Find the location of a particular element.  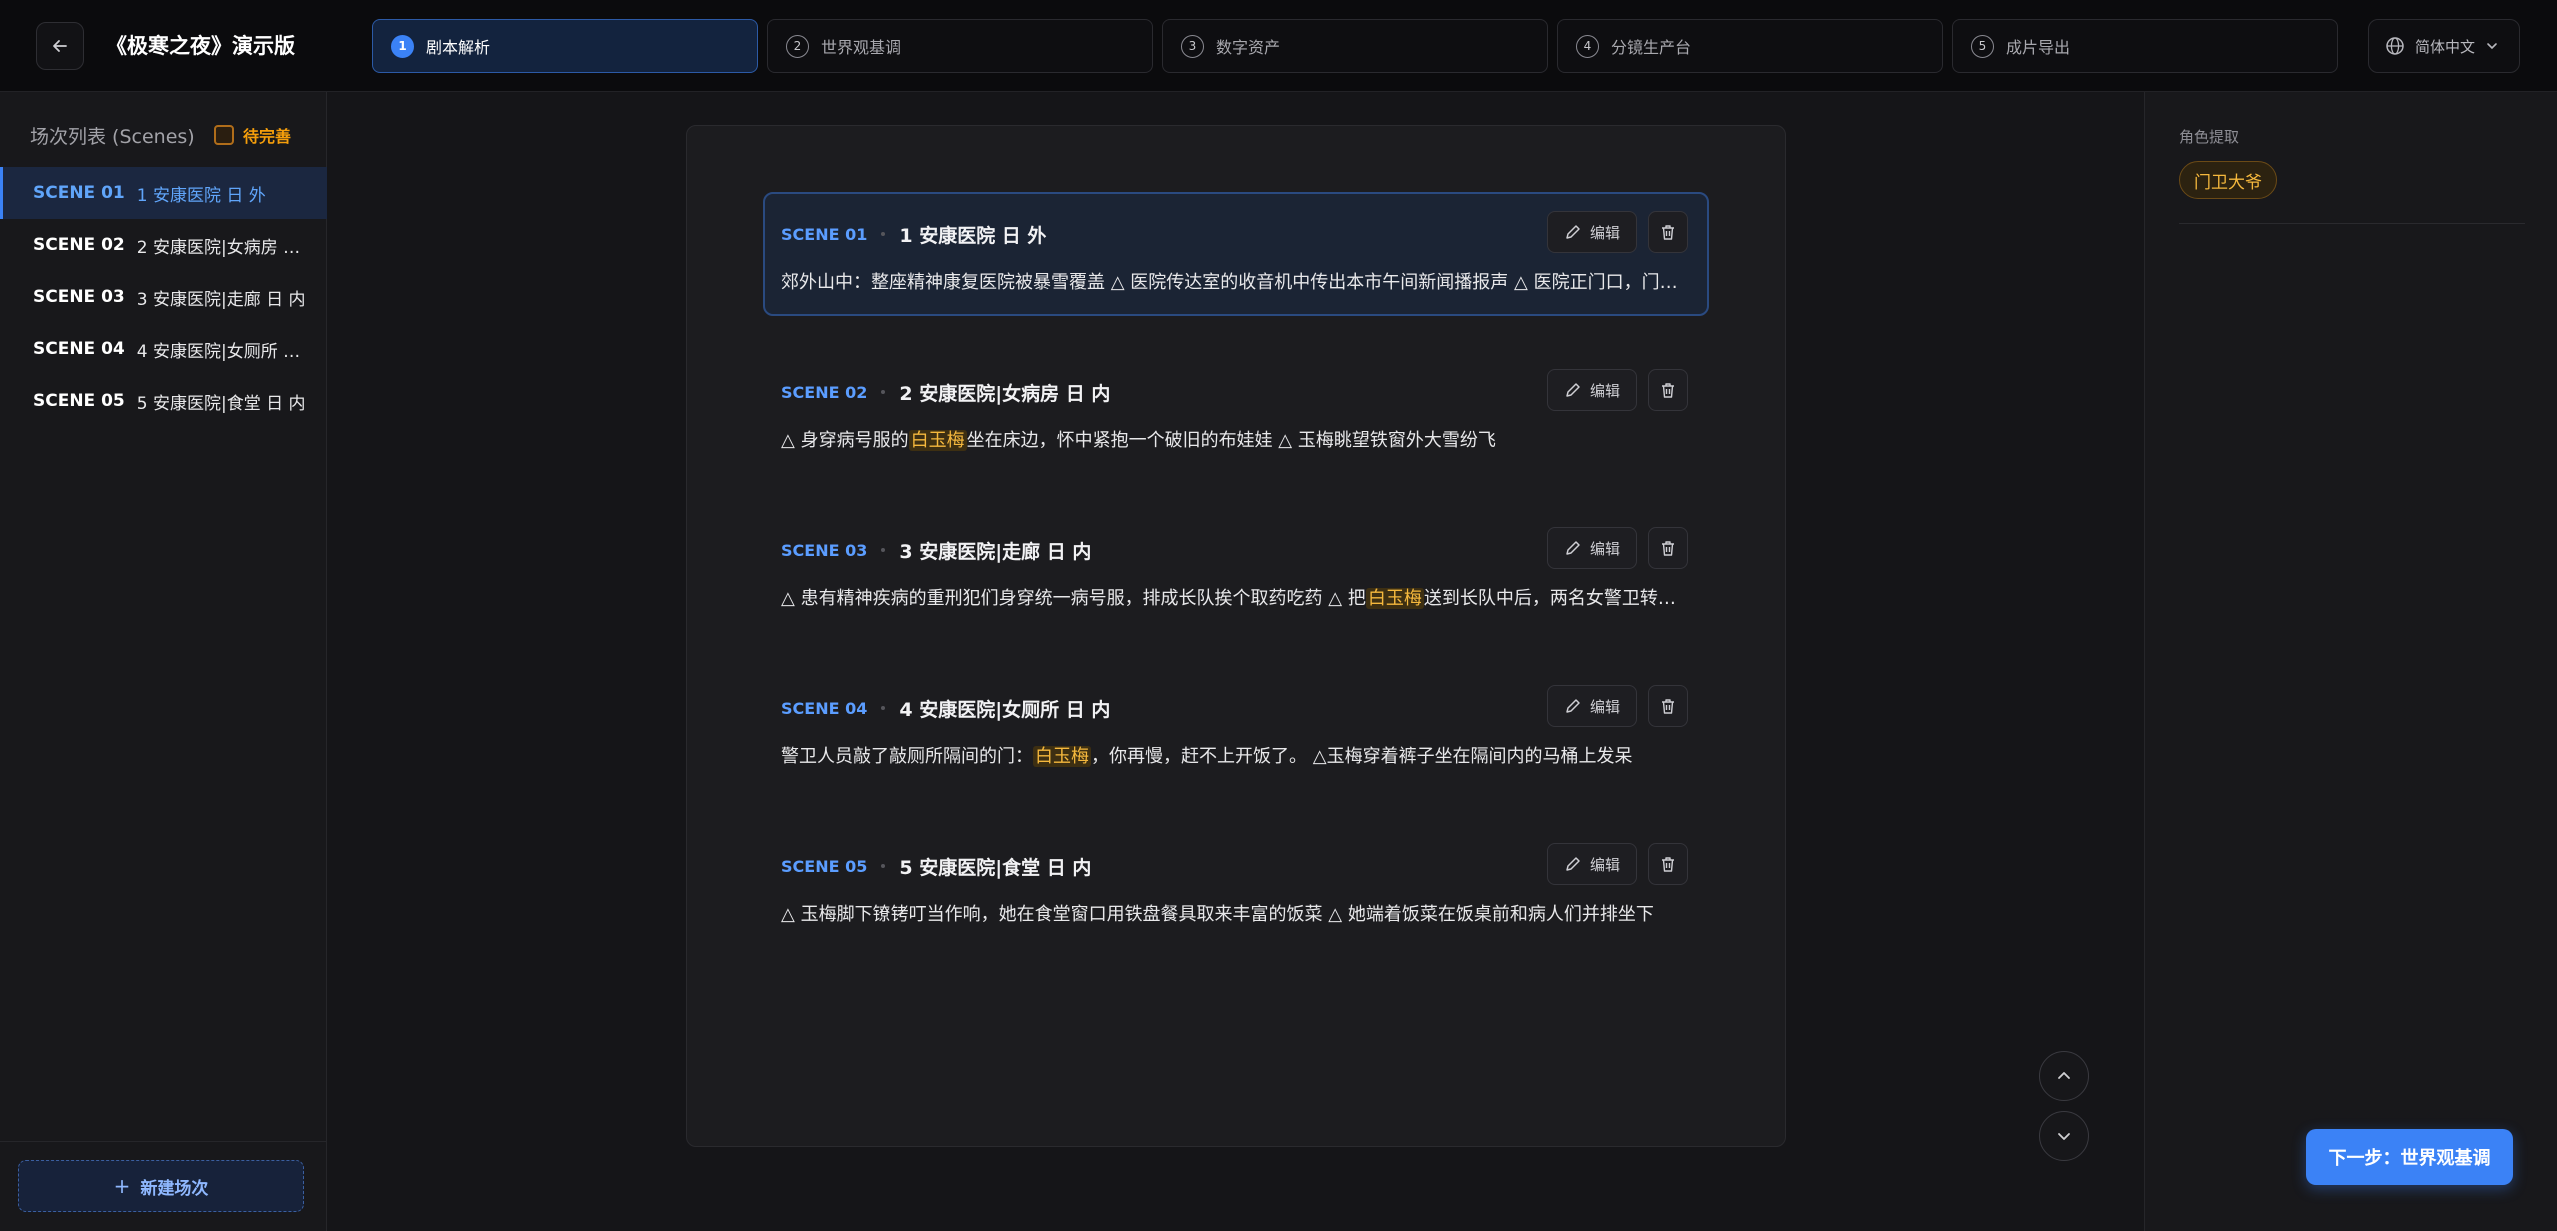

pending-label: 待完善 is located at coordinates (267, 136).